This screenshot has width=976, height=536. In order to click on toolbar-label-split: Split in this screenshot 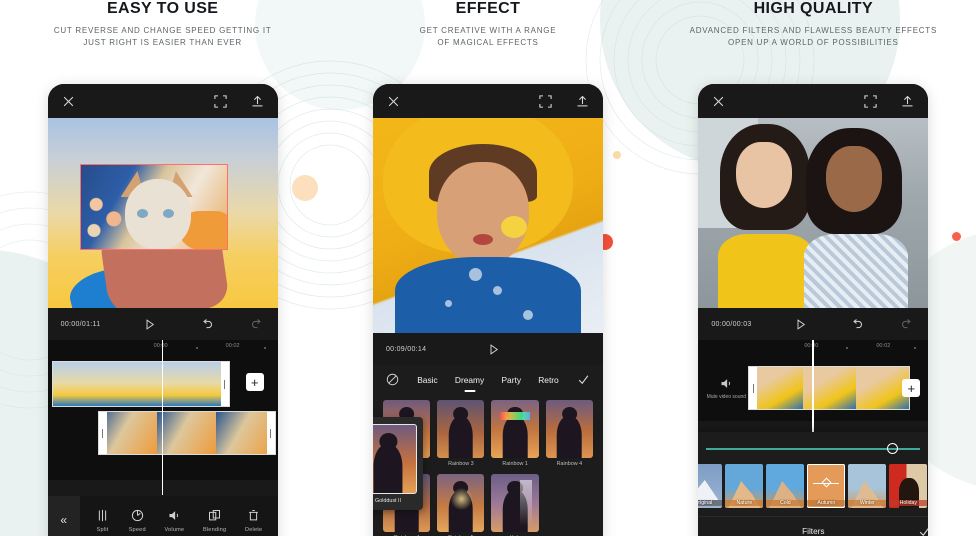, I will do `click(102, 529)`.